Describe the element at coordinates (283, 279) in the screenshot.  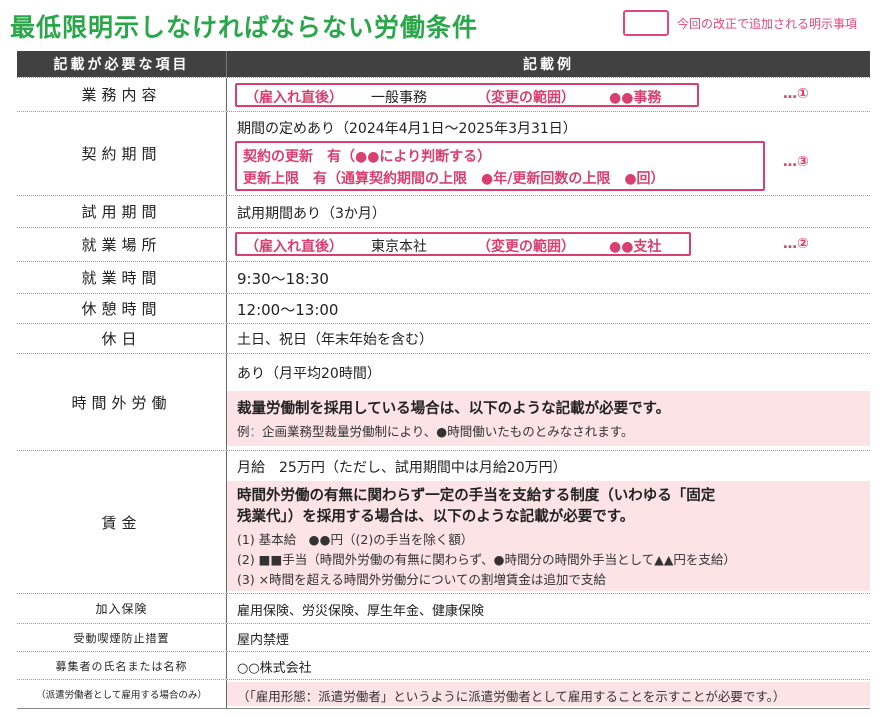
I see `row-value: 9:30～18:30` at that location.